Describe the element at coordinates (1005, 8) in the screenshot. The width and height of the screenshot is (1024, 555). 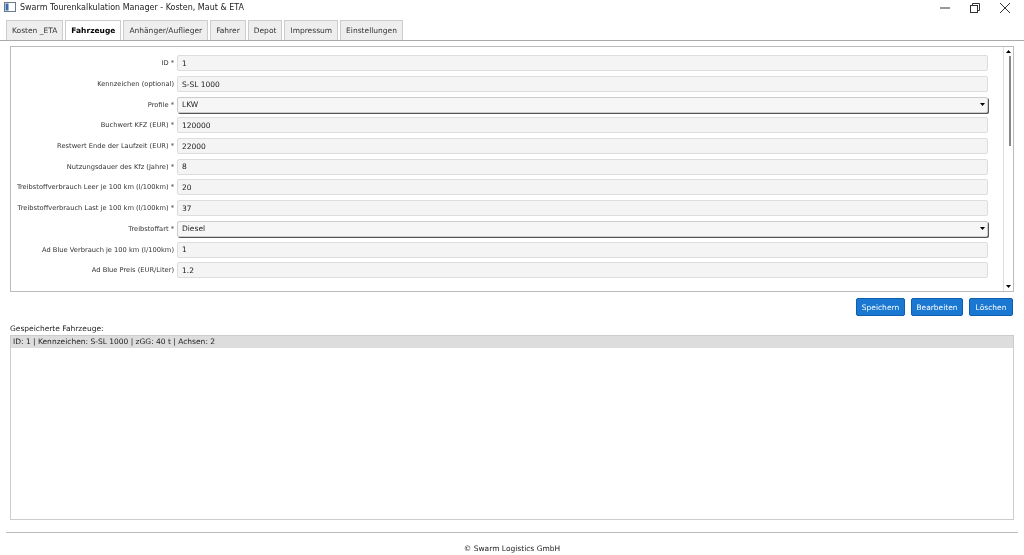
I see `close-icon` at that location.